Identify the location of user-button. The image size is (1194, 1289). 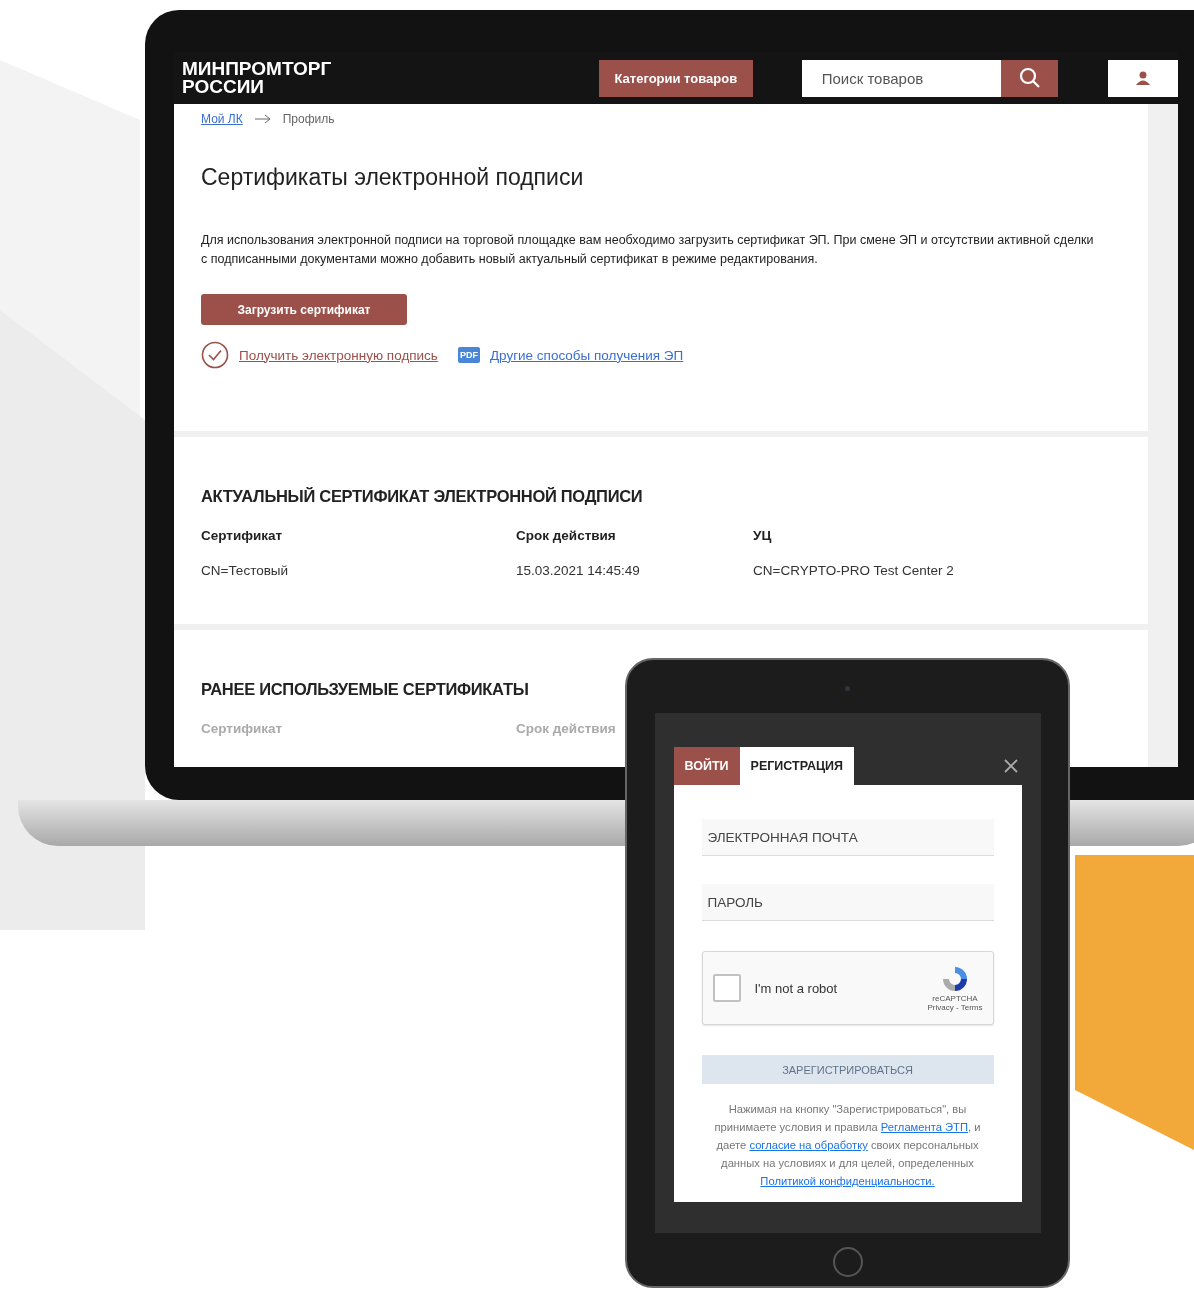
(1143, 78).